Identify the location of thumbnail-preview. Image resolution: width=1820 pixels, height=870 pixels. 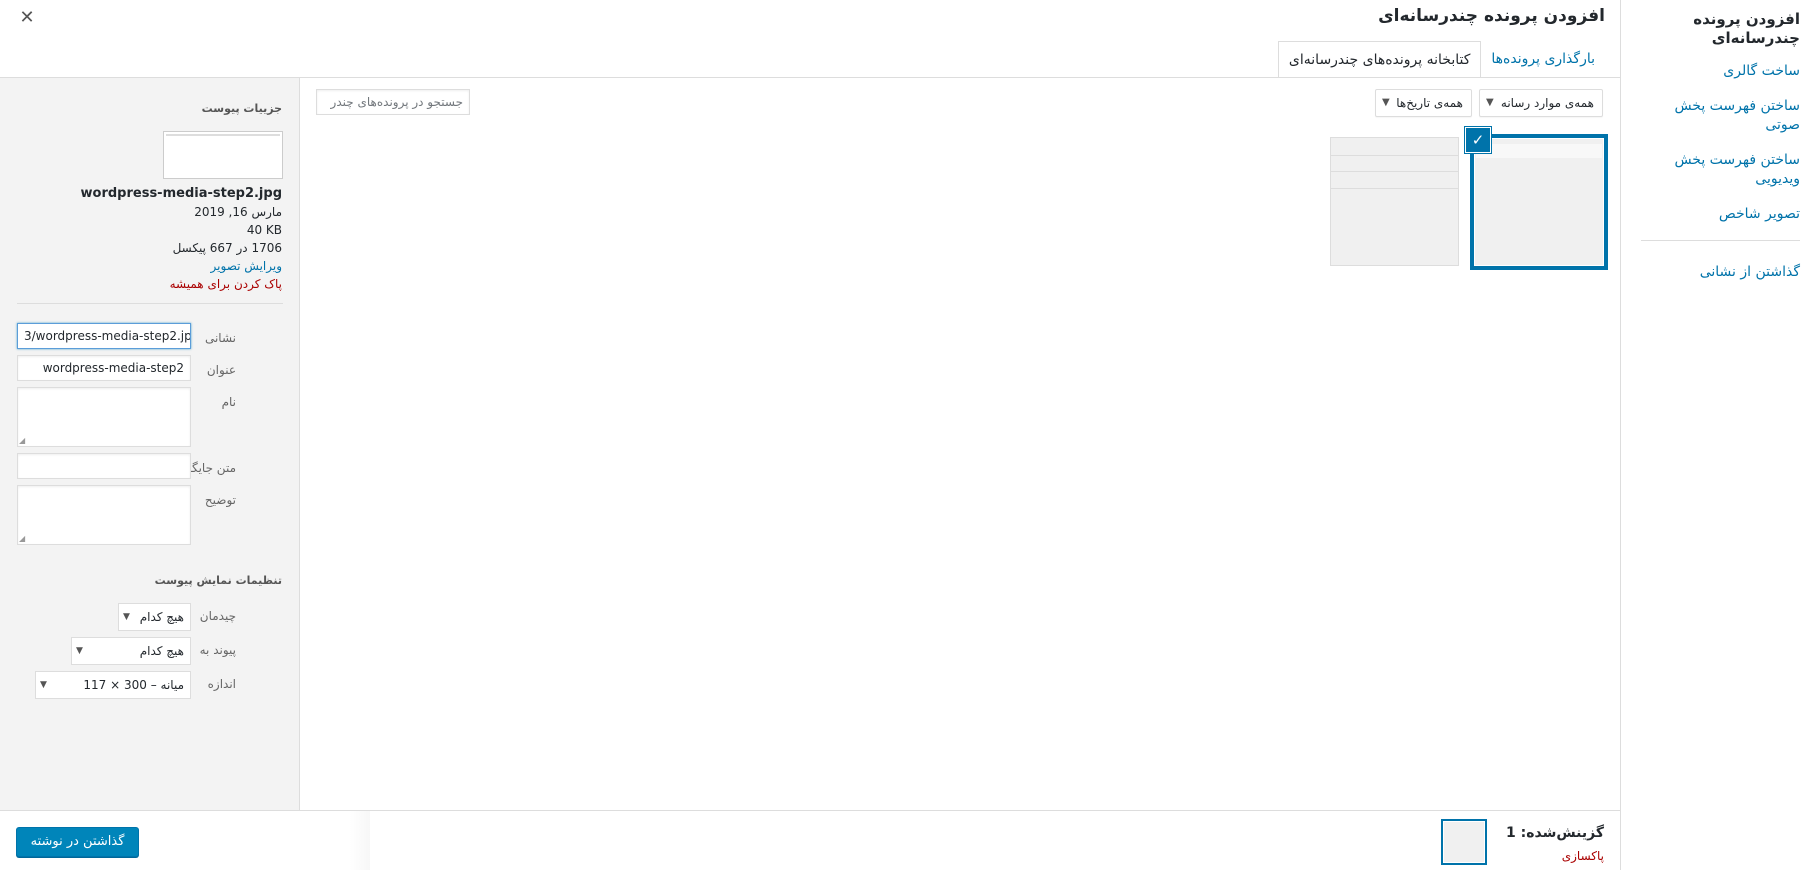
(1539, 151).